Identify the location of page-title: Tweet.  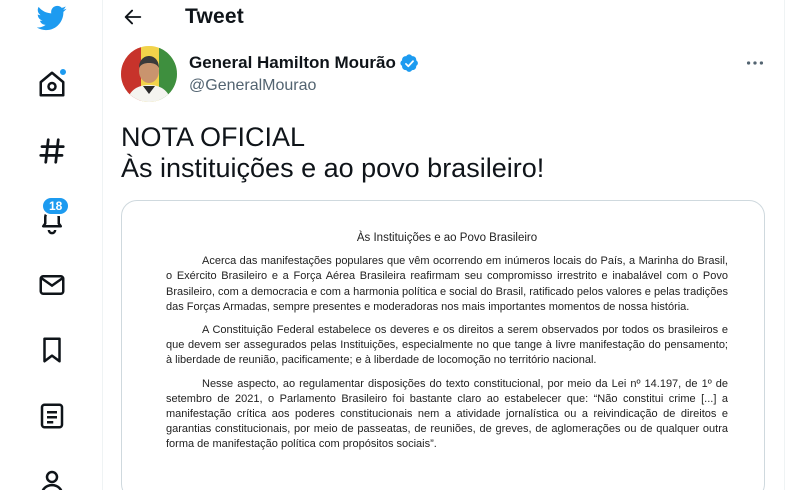
(214, 16).